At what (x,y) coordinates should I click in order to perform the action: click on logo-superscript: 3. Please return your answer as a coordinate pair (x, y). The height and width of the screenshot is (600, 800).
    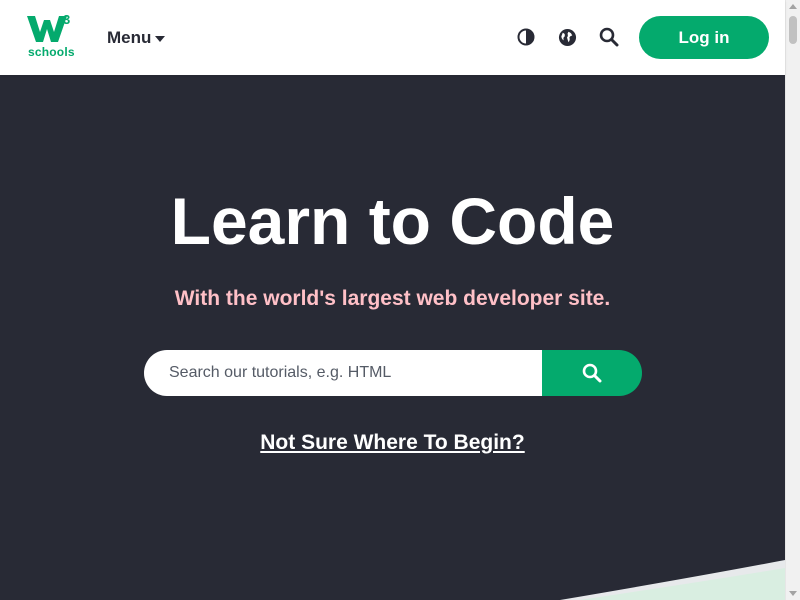
    Looking at the image, I should click on (67, 19).